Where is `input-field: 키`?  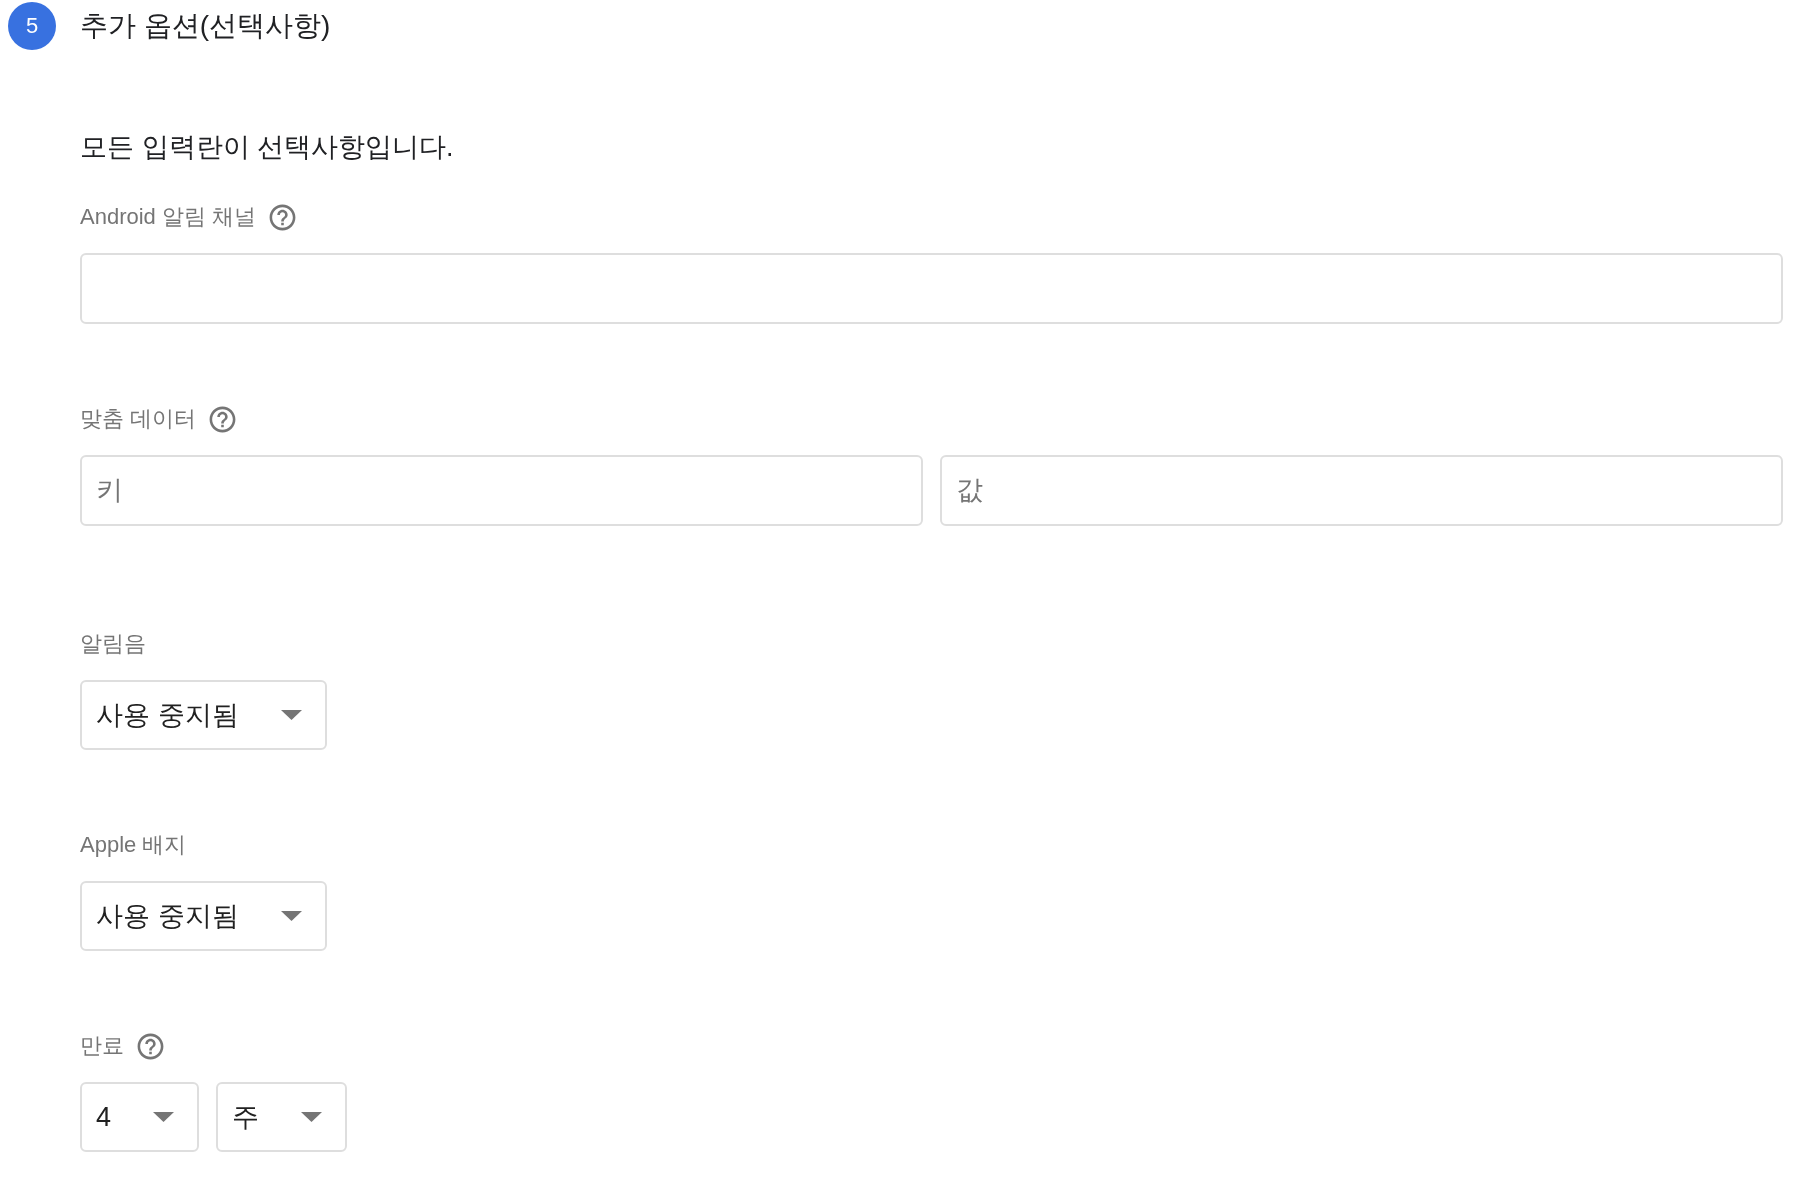 input-field: 키 is located at coordinates (501, 490).